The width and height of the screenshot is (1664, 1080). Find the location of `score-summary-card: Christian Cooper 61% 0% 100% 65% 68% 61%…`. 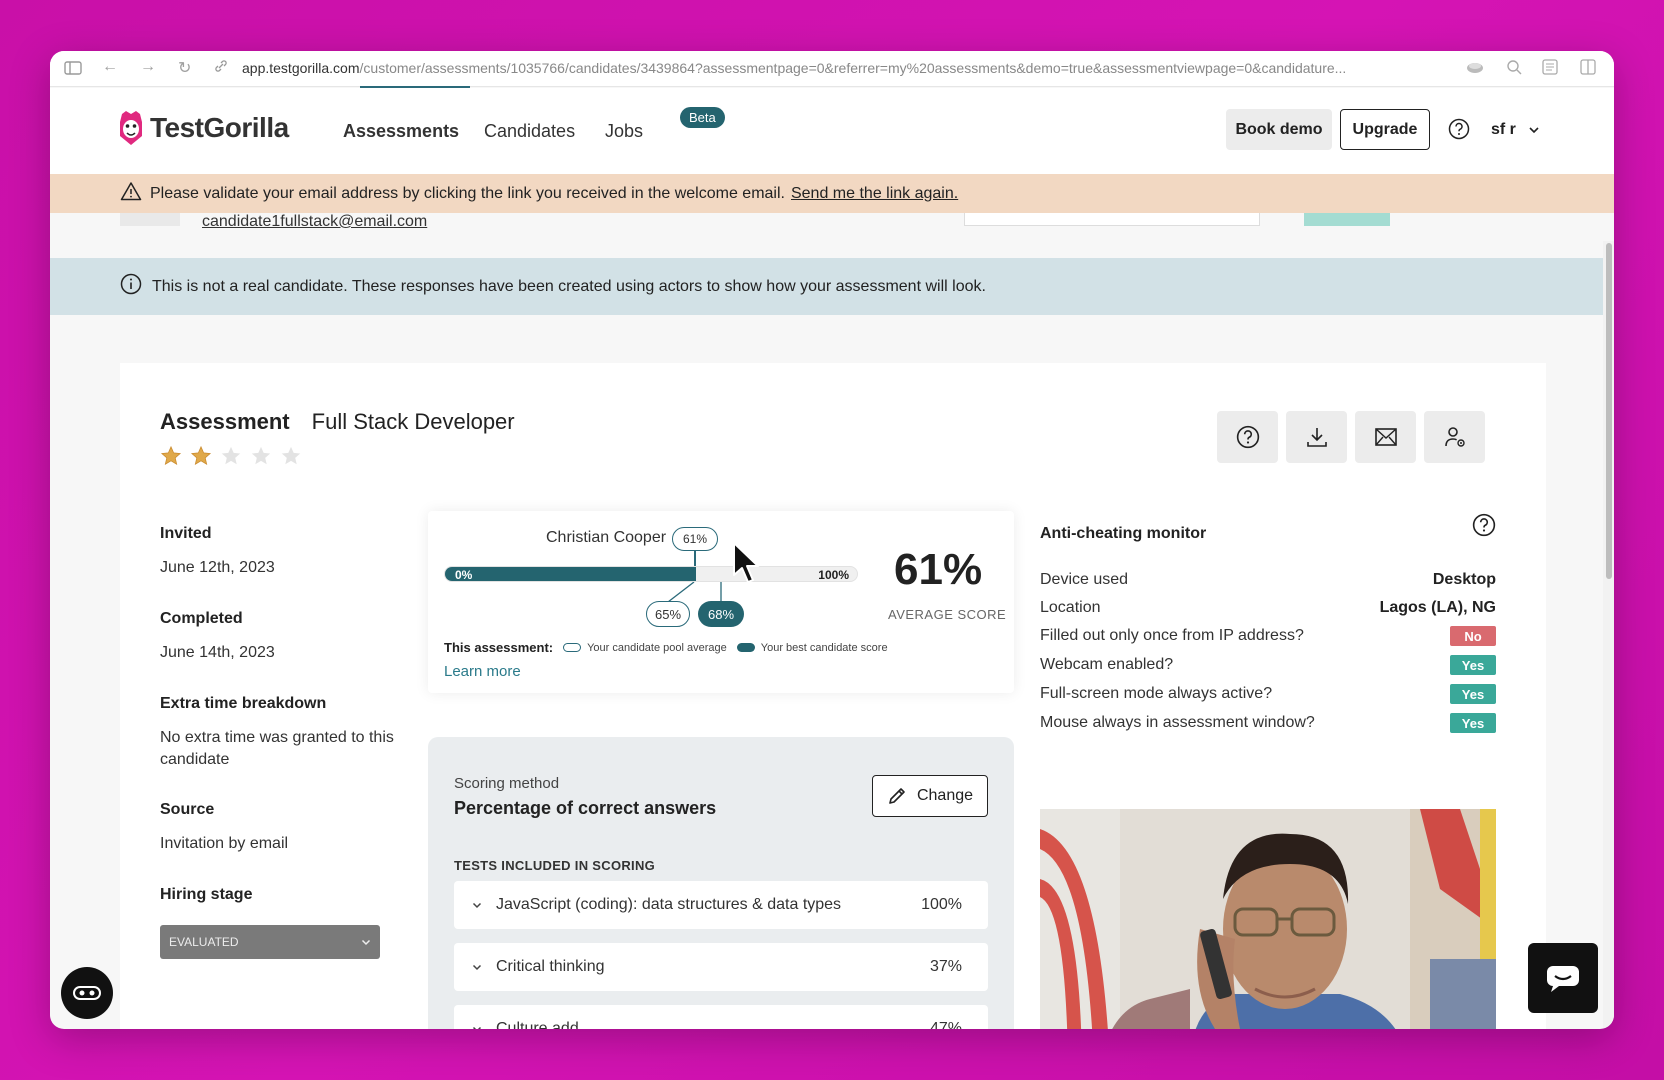

score-summary-card: Christian Cooper 61% 0% 100% 65% 68% 61%… is located at coordinates (721, 602).